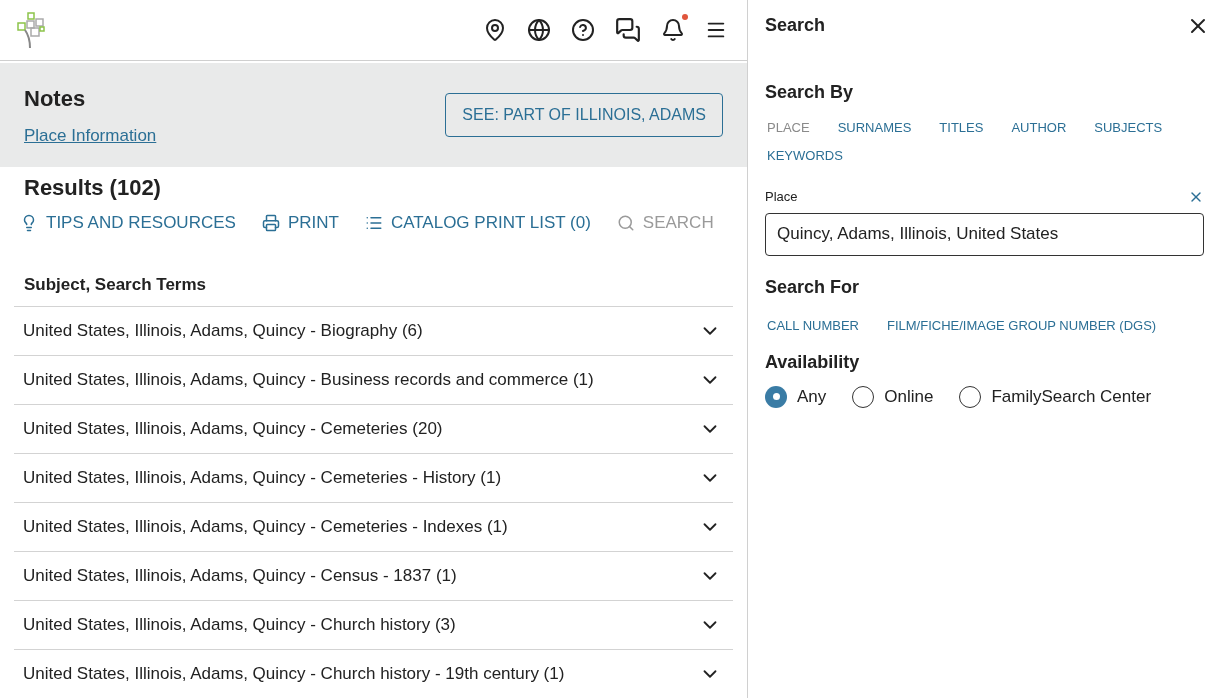 This screenshot has height=698, width=1221. Describe the element at coordinates (781, 197) in the screenshot. I see `field-label: Place` at that location.